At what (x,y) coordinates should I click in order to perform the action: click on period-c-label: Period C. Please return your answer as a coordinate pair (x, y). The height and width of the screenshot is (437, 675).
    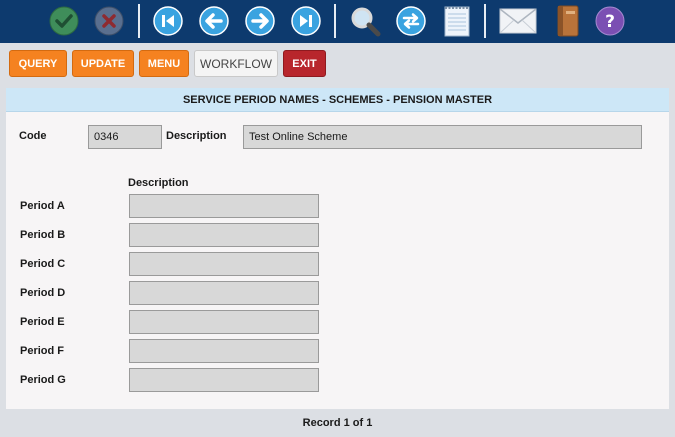
    Looking at the image, I should click on (43, 264).